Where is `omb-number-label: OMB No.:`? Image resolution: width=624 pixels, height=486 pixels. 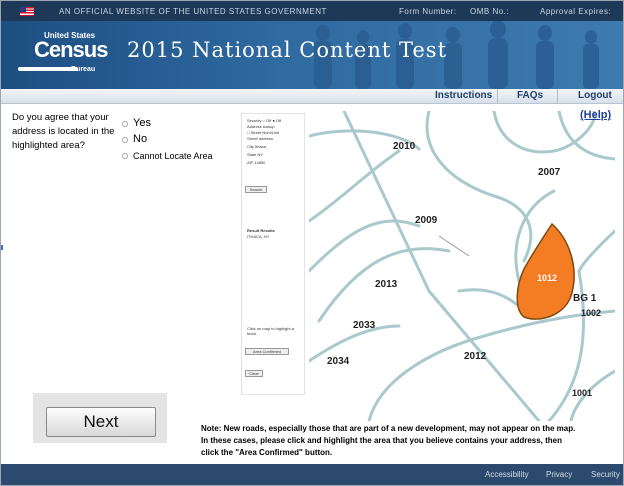 omb-number-label: OMB No.: is located at coordinates (490, 11).